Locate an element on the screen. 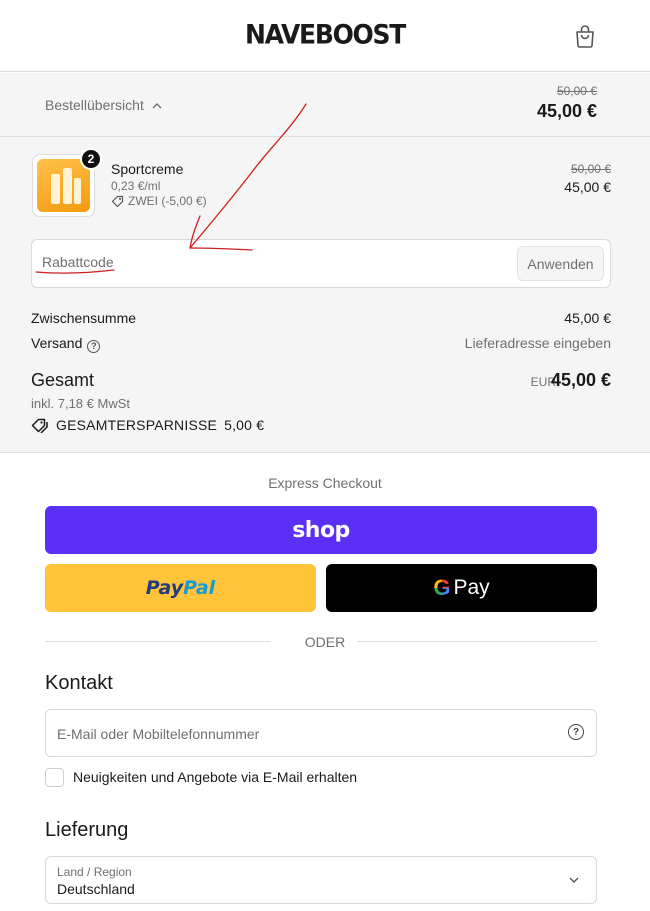 This screenshot has width=650, height=911. order-summary-toggle: Bestellübersicht is located at coordinates (103, 105).